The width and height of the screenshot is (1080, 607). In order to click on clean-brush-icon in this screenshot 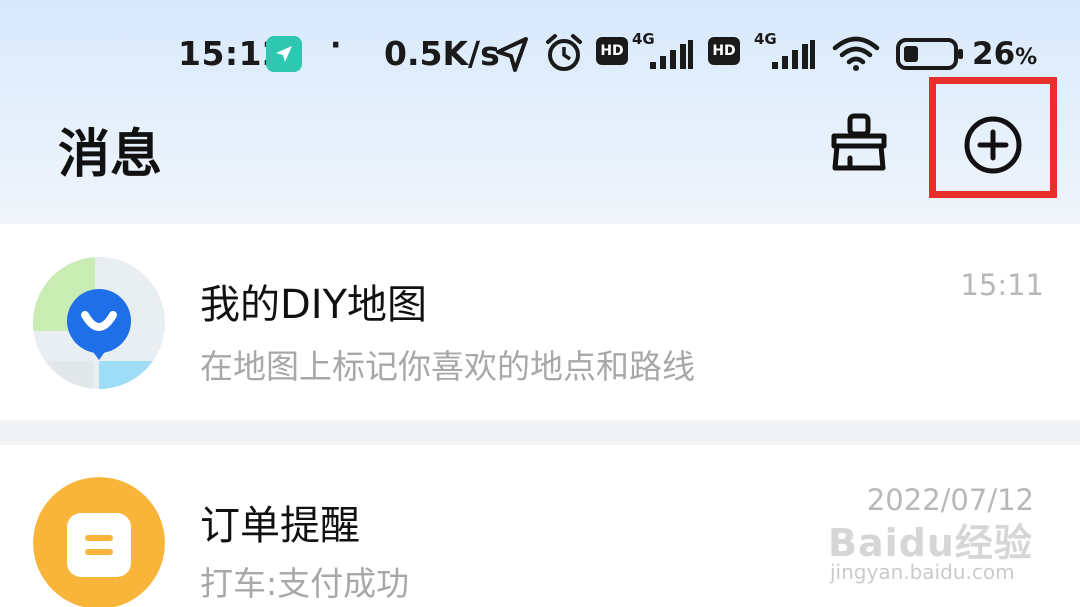, I will do `click(859, 142)`.